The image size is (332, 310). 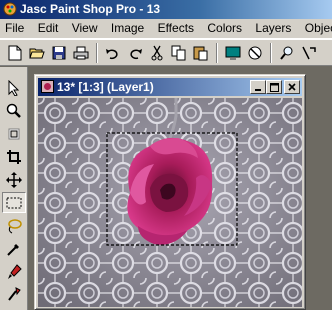 I want to click on save-icon, so click(x=59, y=53).